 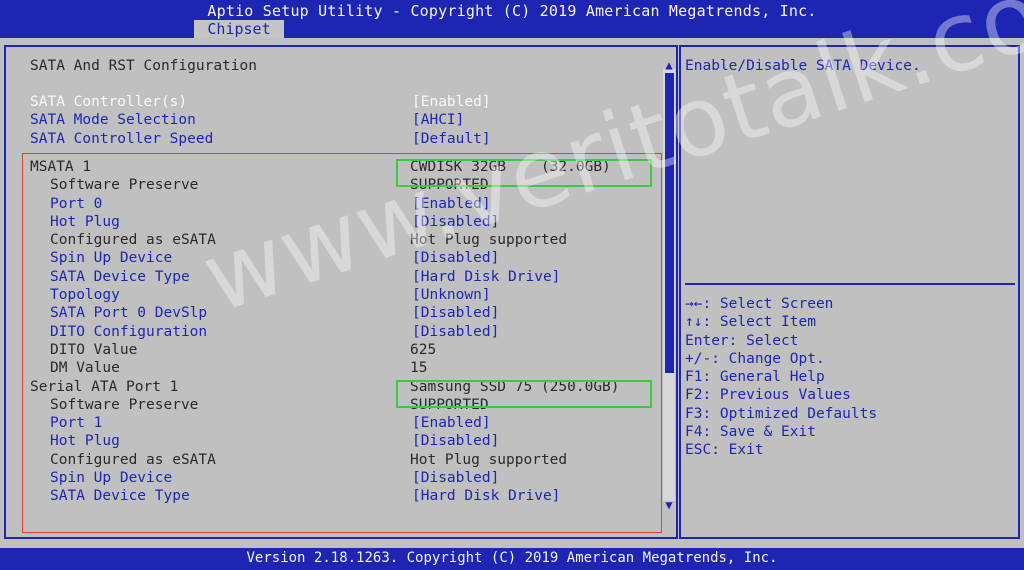 I want to click on key-hint: F3: Optimized Defaults, so click(x=781, y=413).